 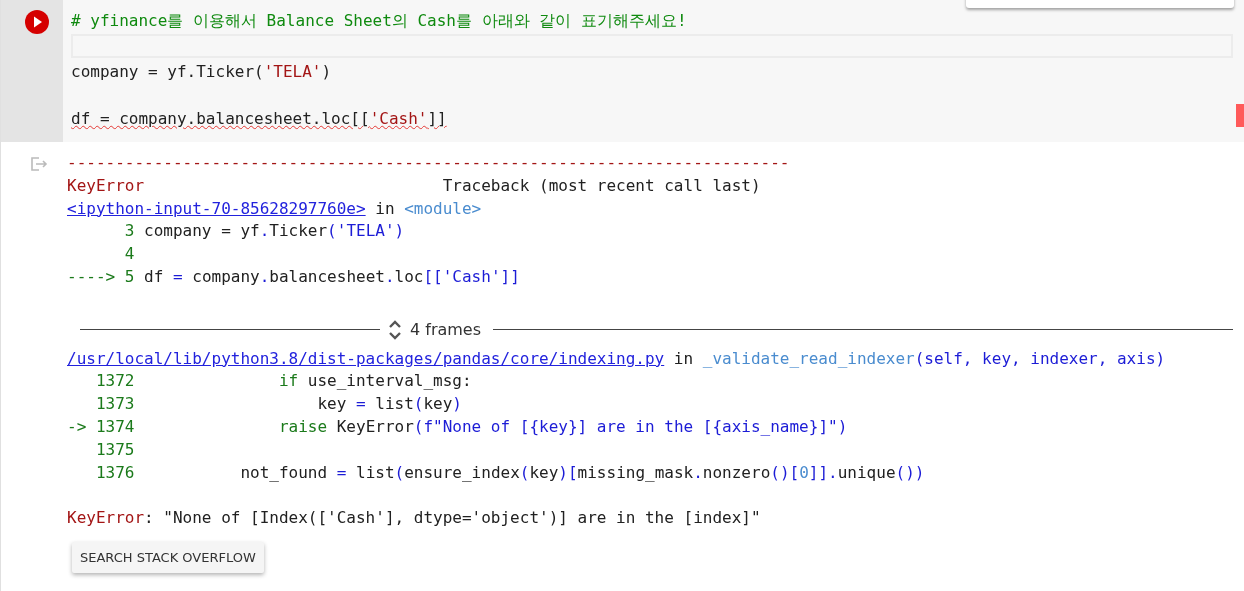 What do you see at coordinates (1240, 115) in the screenshot?
I see `error-marker` at bounding box center [1240, 115].